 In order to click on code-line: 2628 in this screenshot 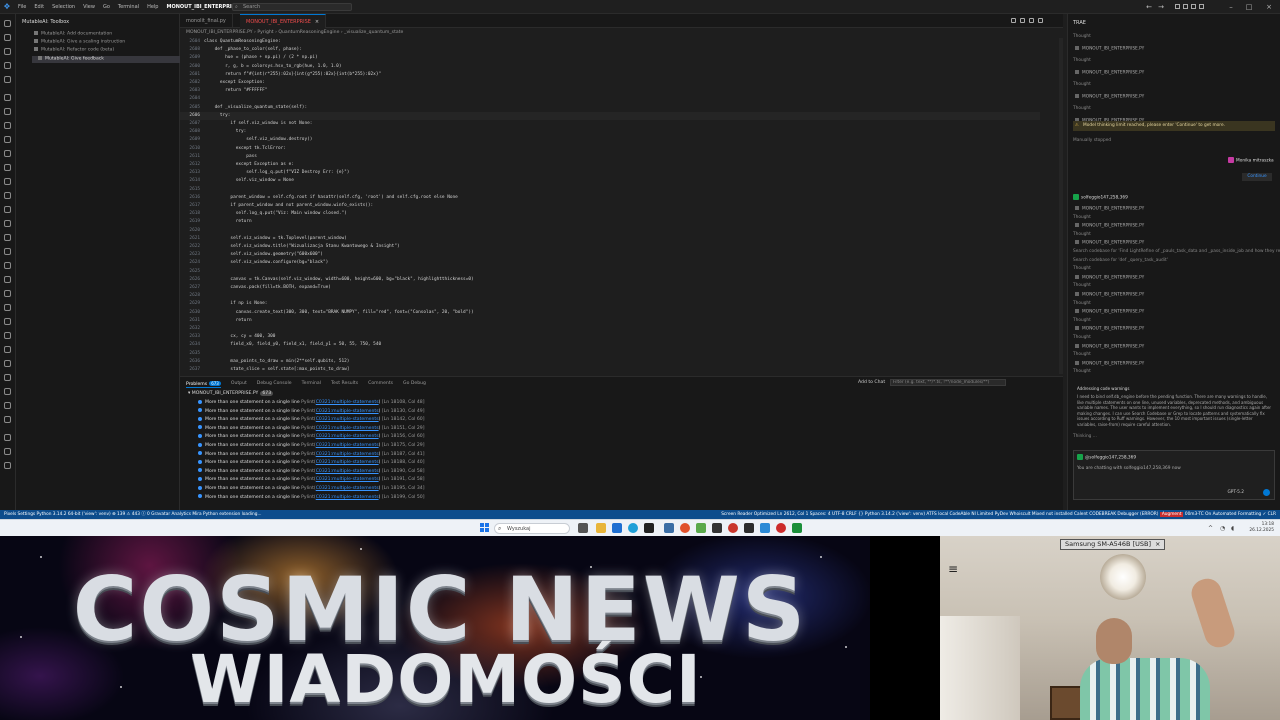, I will do `click(610, 296)`.